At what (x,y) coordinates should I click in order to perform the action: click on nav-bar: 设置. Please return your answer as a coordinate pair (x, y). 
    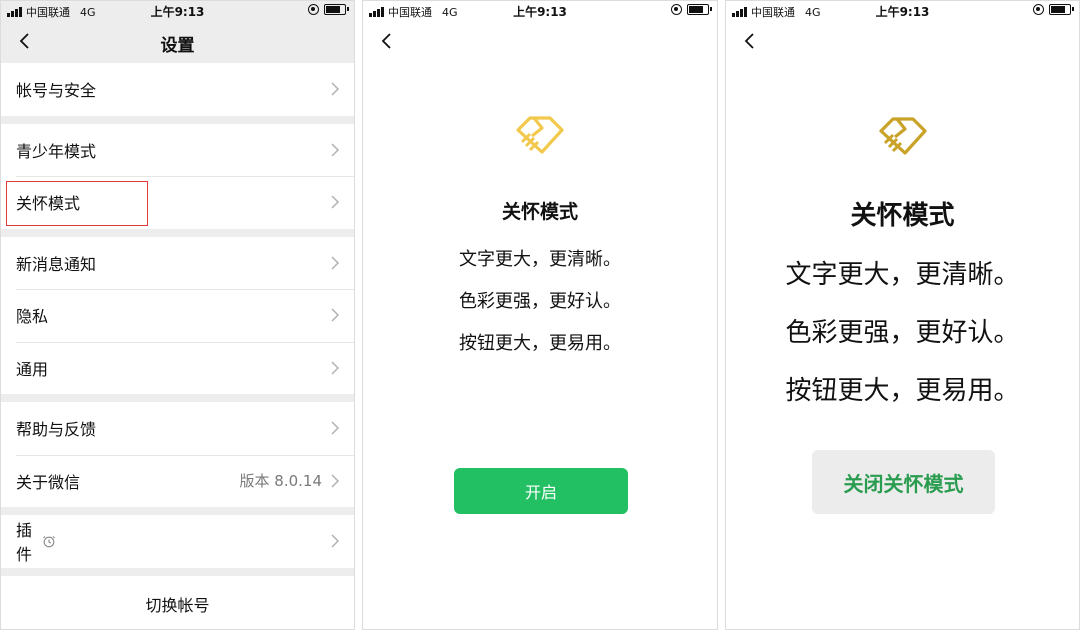
    Looking at the image, I should click on (177, 42).